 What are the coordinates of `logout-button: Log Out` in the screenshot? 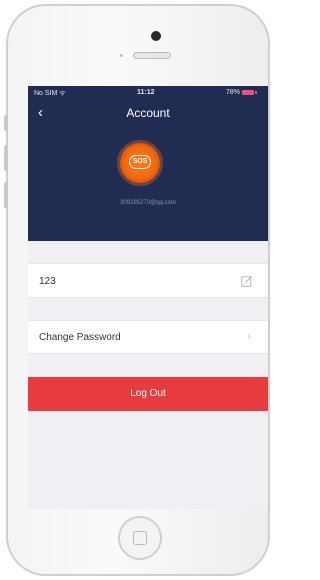 It's located at (148, 394).